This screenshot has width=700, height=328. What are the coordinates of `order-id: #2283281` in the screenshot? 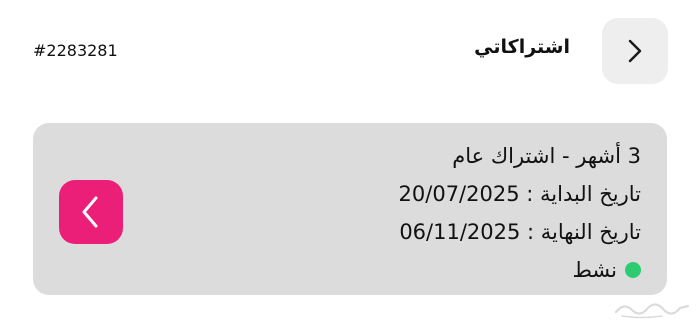 It's located at (75, 50).